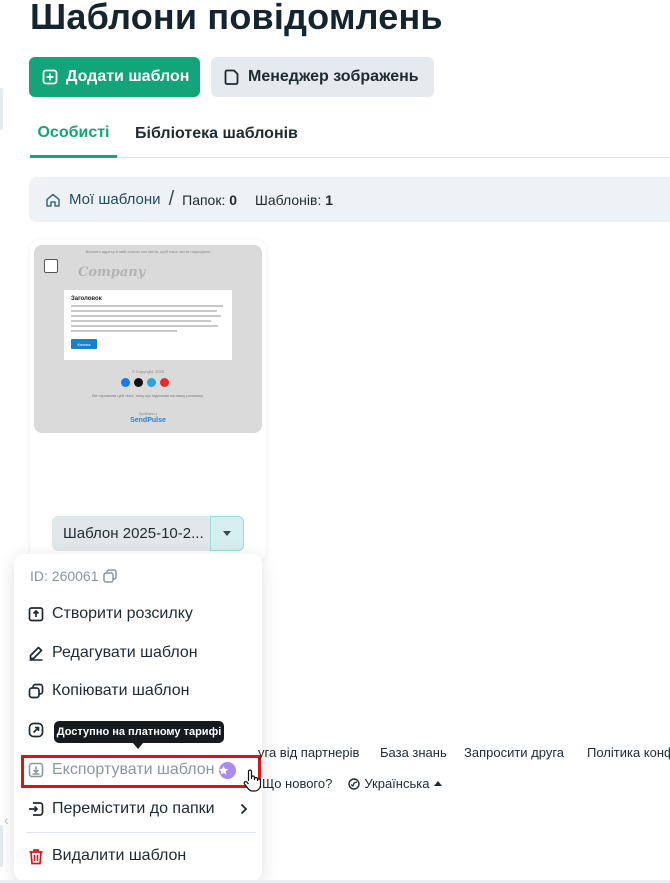 This screenshot has height=883, width=670. What do you see at coordinates (147, 320) in the screenshot?
I see `preview-text-lines` at bounding box center [147, 320].